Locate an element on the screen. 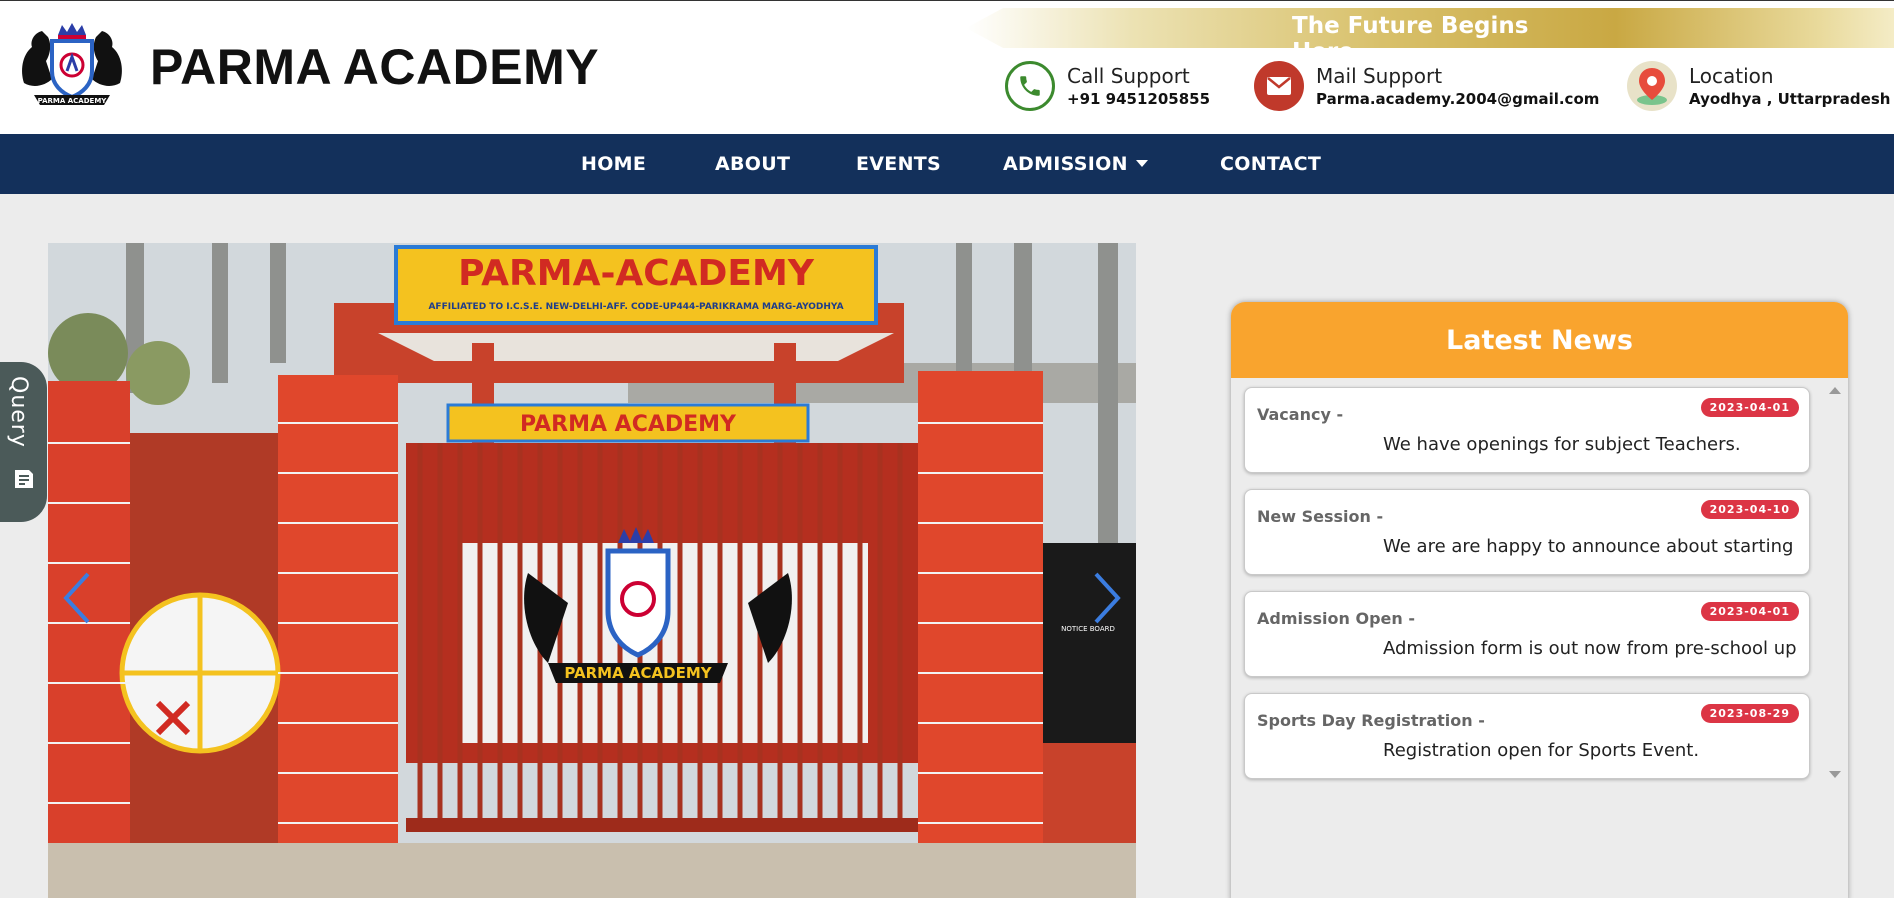  mail-icon is located at coordinates (1279, 86).